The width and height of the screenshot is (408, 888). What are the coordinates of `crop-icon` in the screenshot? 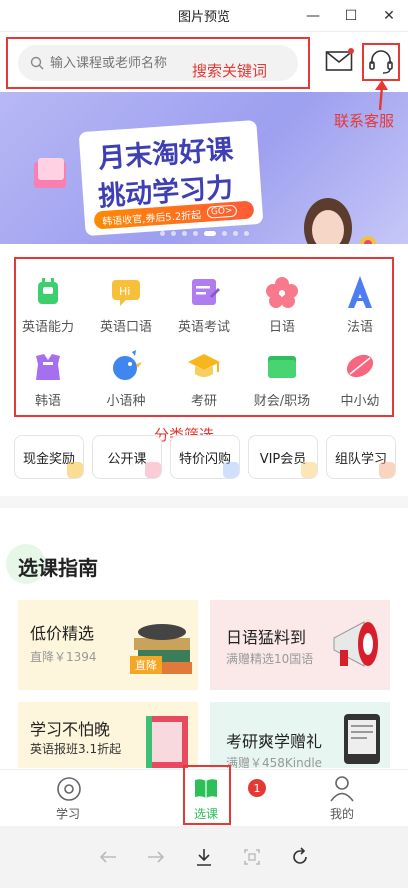 It's located at (252, 857).